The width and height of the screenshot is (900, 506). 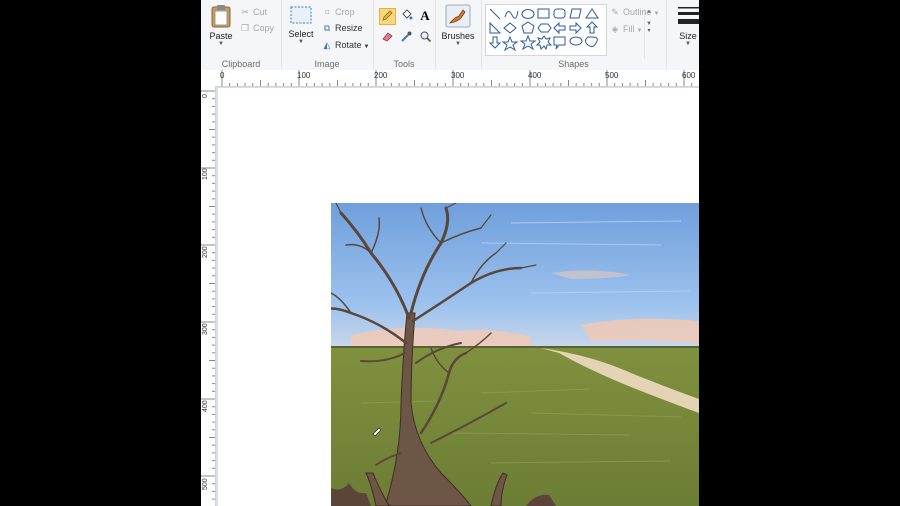 I want to click on cut-button: ✂ Cut, so click(x=253, y=12).